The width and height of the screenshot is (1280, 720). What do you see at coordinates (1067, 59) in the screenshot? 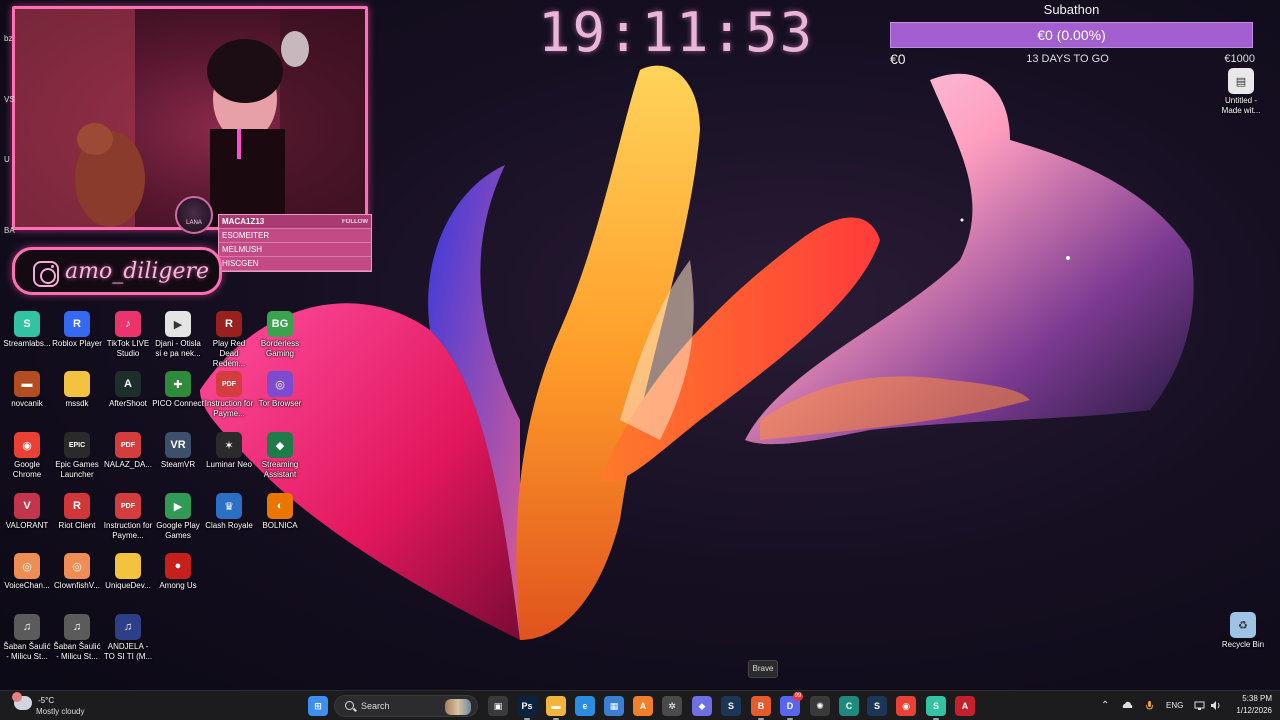
I see `subathon-remaining: 13 DAYS TO GO` at bounding box center [1067, 59].